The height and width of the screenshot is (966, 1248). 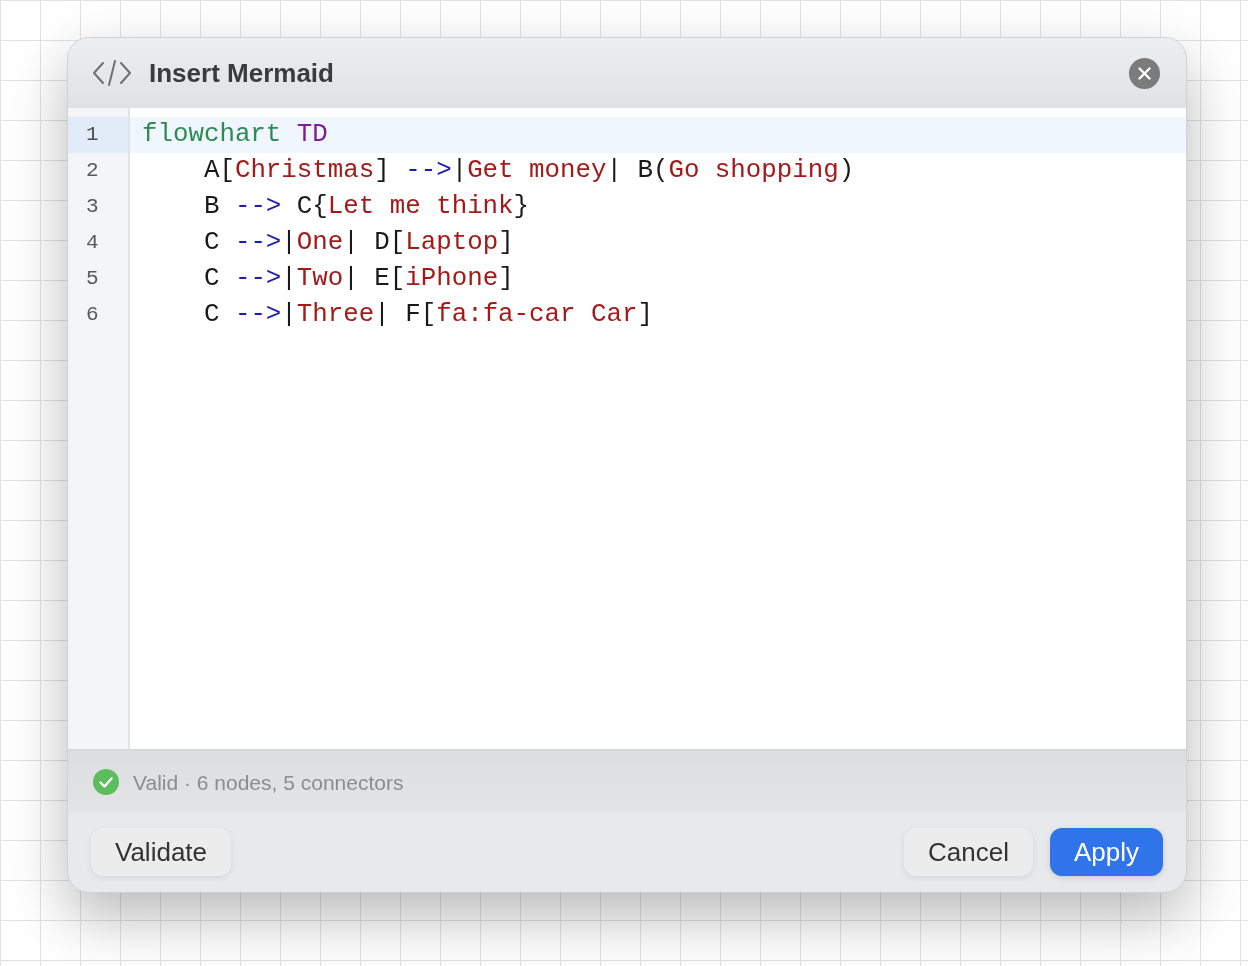 What do you see at coordinates (98, 135) in the screenshot?
I see `line-number: 1` at bounding box center [98, 135].